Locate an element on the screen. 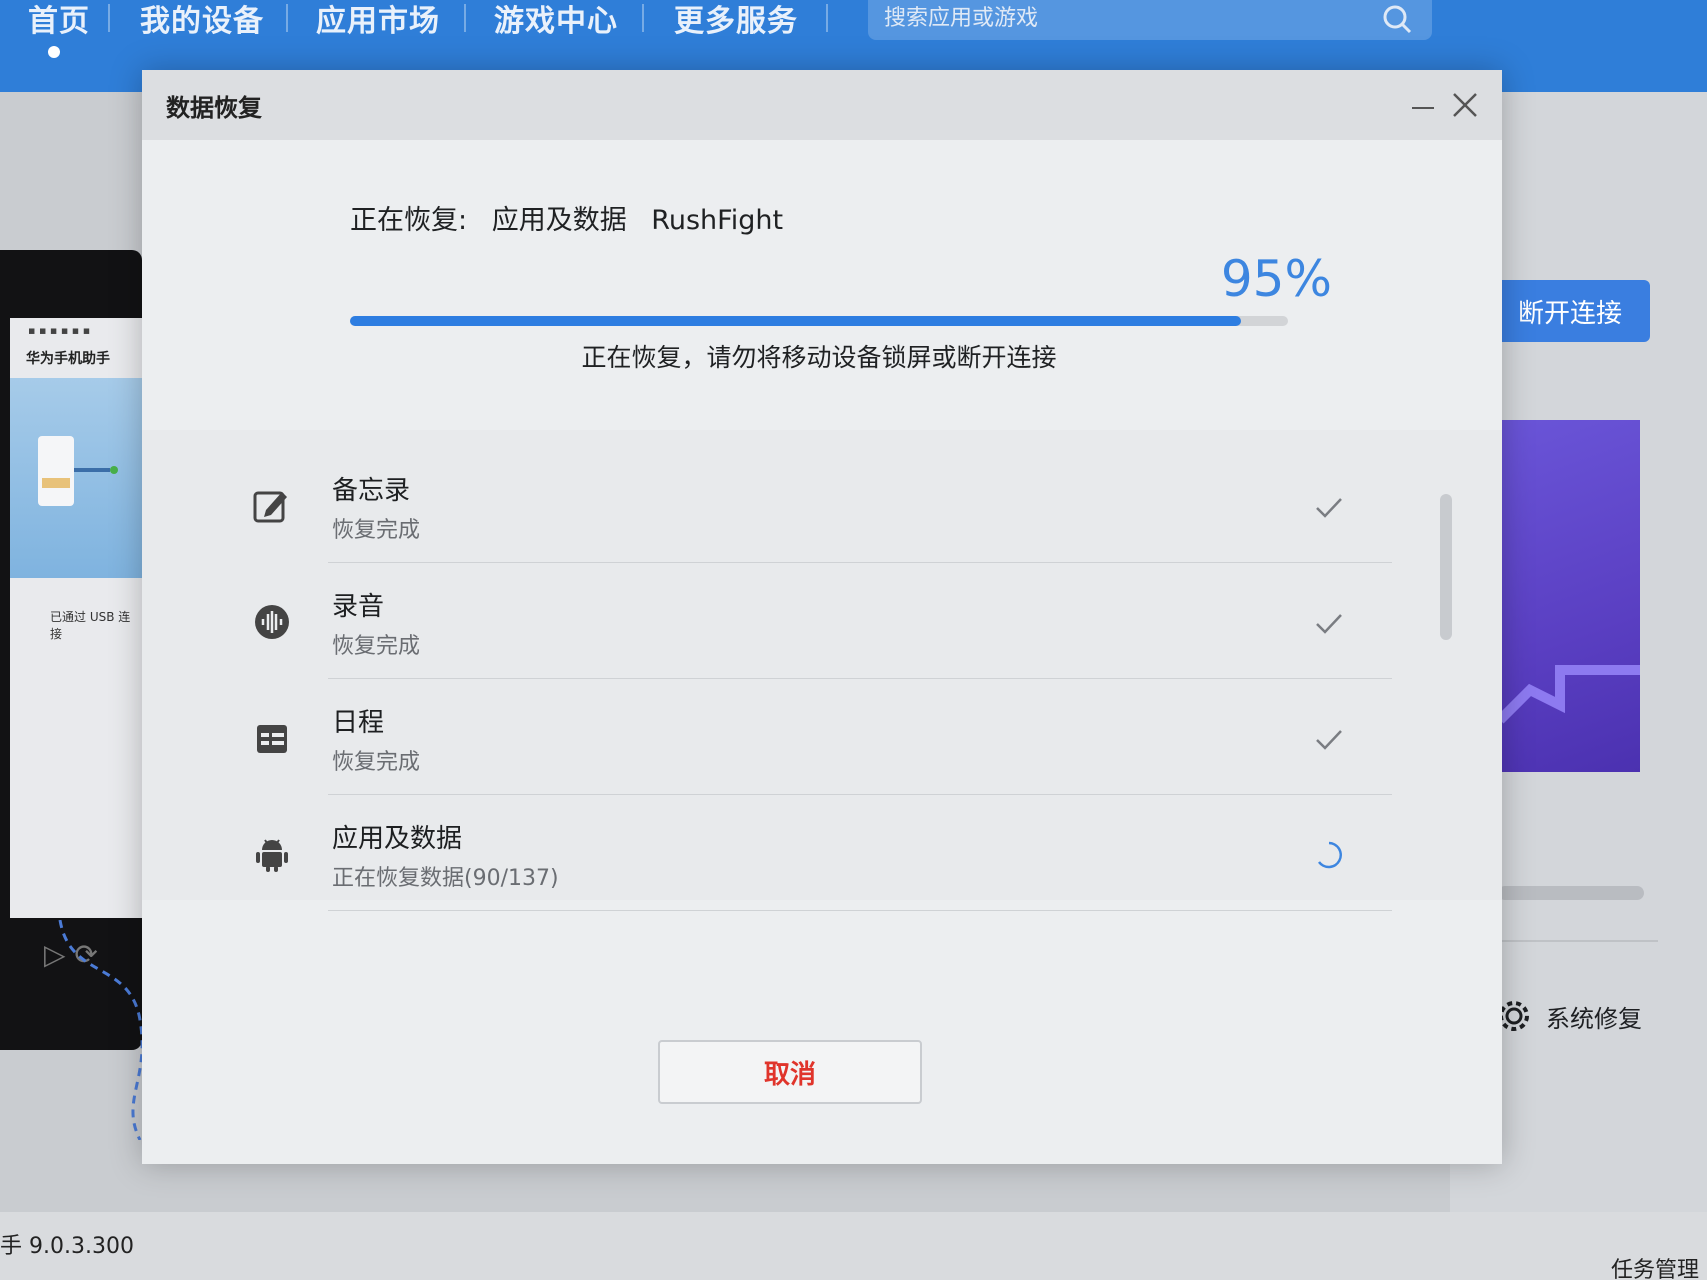 This screenshot has height=1280, width=1707. status-bar is located at coordinates (853, 1246).